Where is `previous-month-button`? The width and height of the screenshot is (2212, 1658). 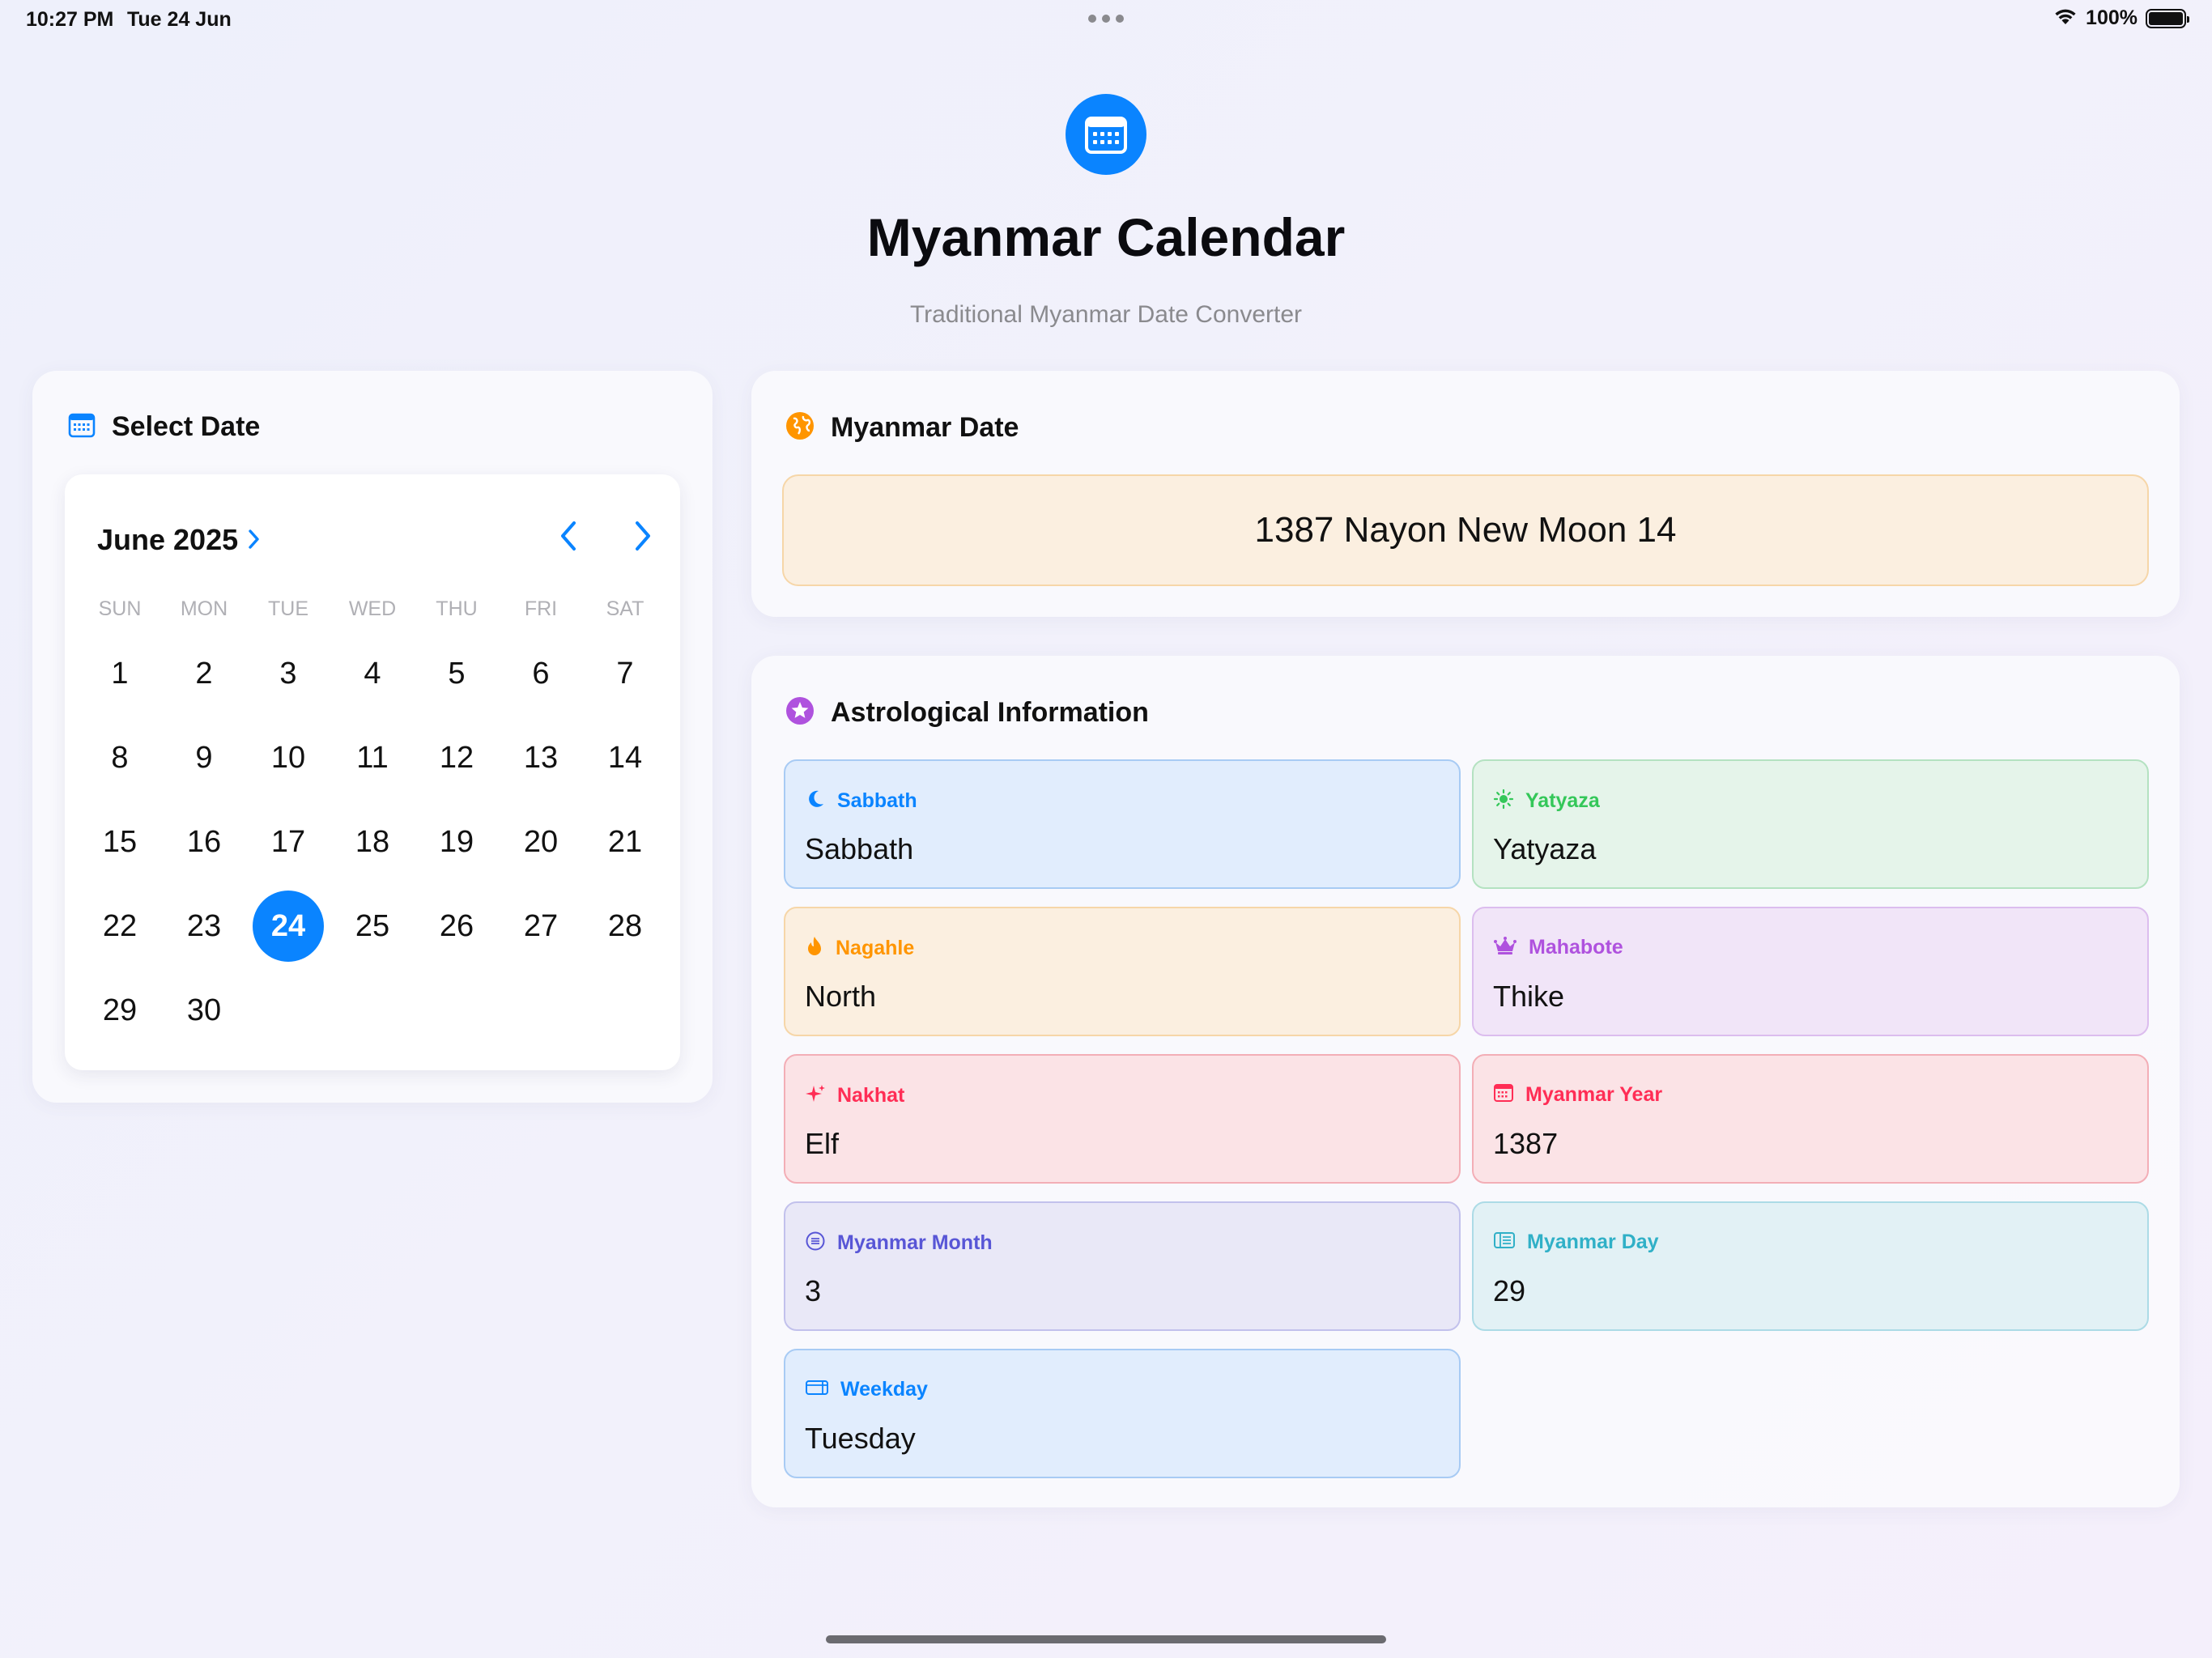 previous-month-button is located at coordinates (569, 536).